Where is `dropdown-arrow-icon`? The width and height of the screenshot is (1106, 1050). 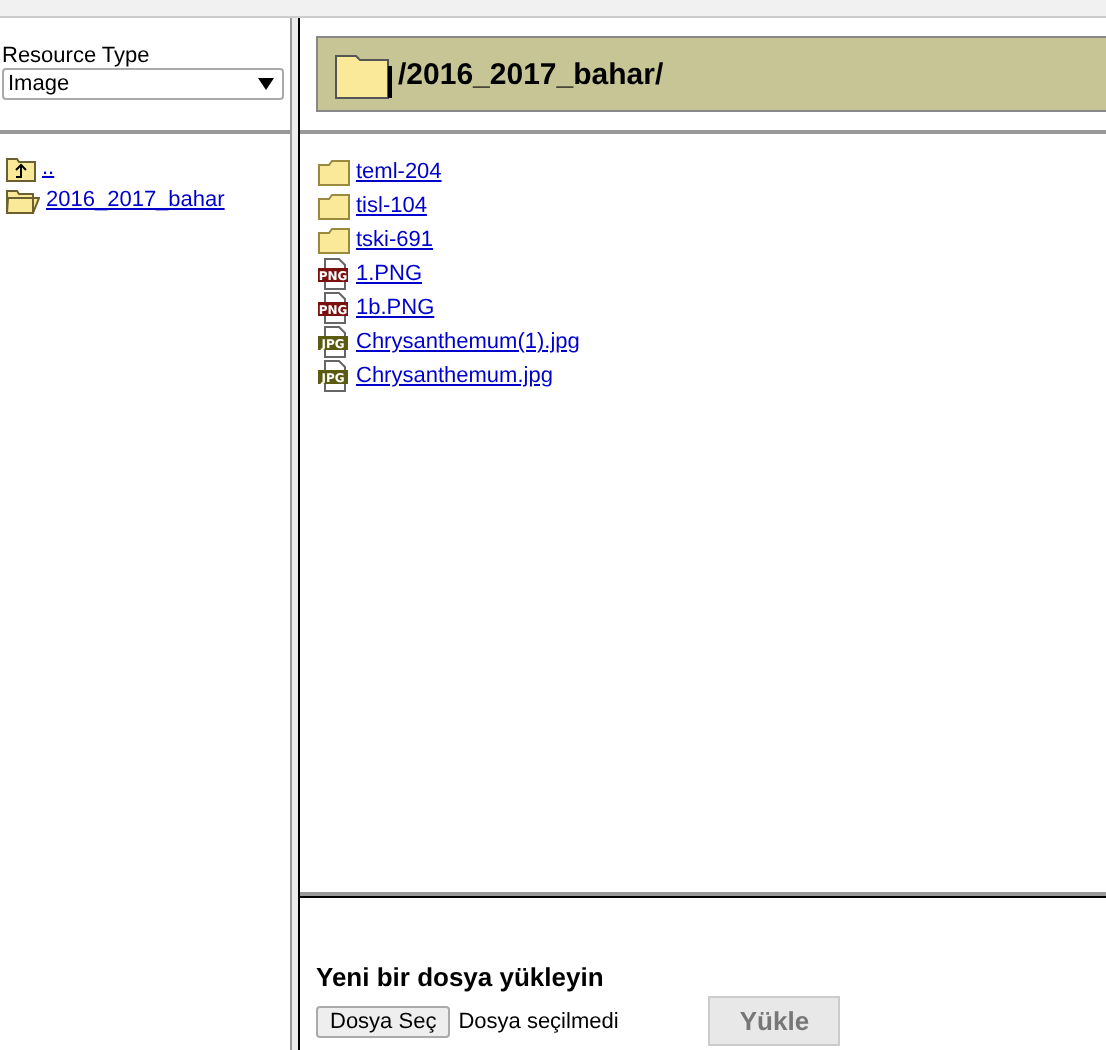 dropdown-arrow-icon is located at coordinates (266, 83).